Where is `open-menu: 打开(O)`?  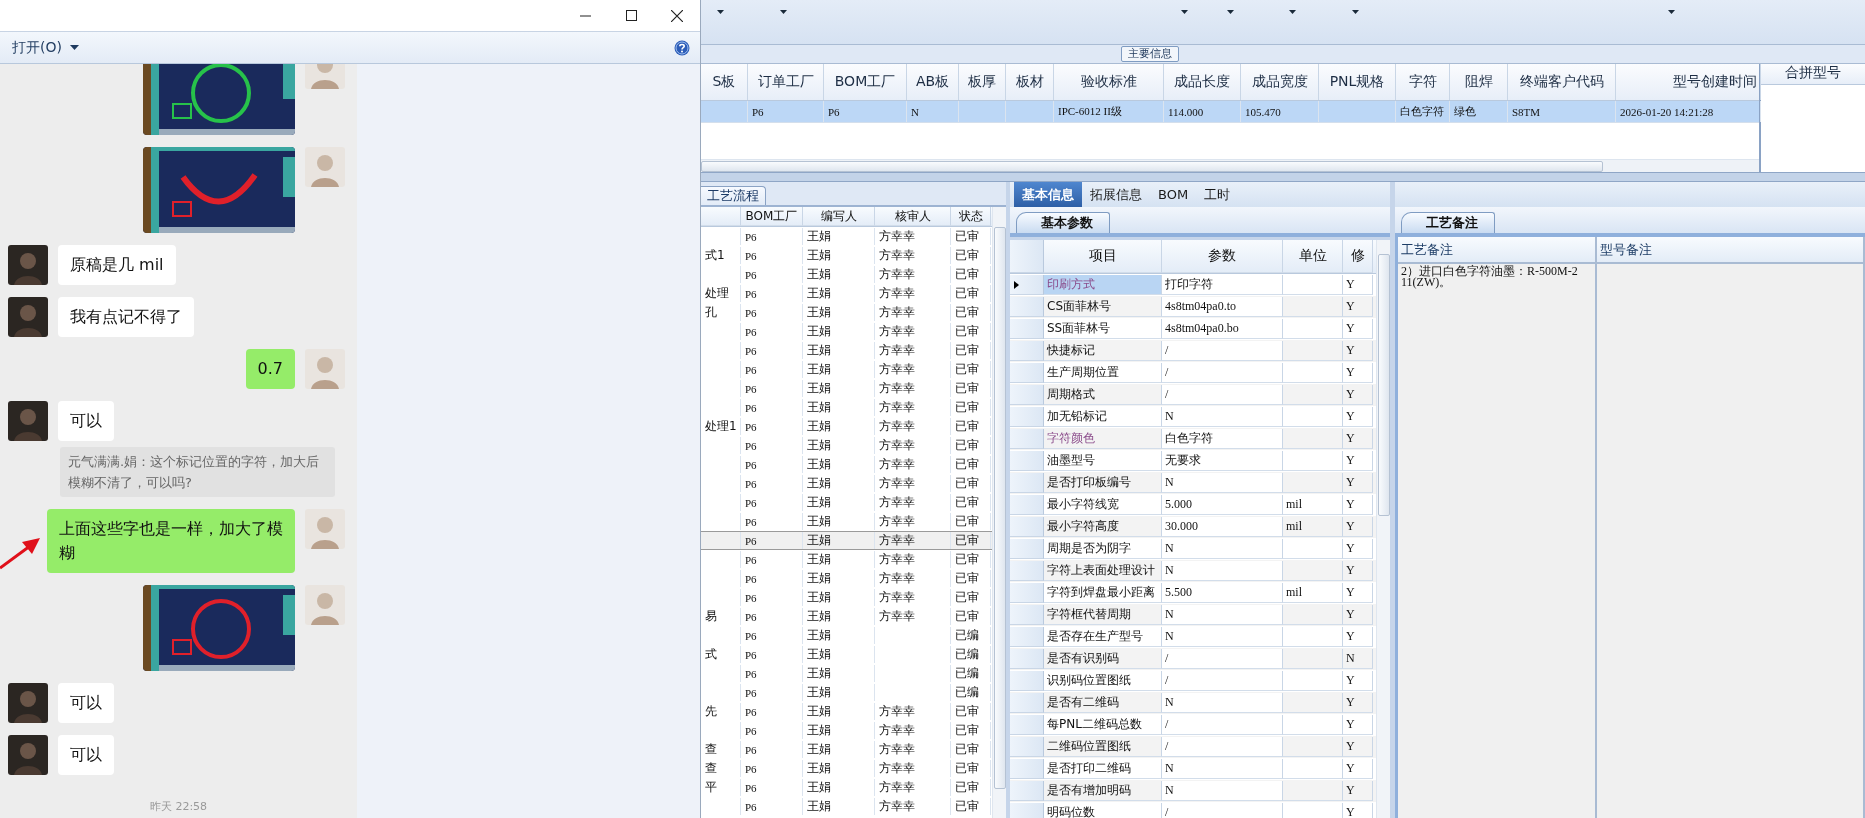 open-menu: 打开(O) is located at coordinates (45, 47).